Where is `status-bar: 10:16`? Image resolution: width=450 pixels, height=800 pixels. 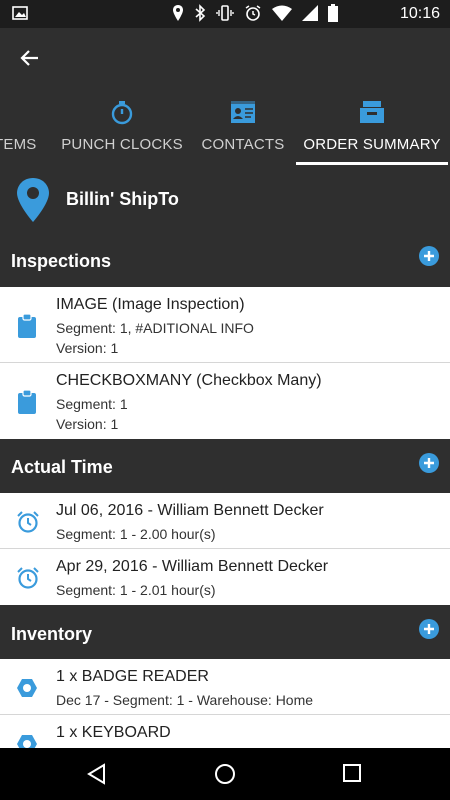 status-bar: 10:16 is located at coordinates (225, 14).